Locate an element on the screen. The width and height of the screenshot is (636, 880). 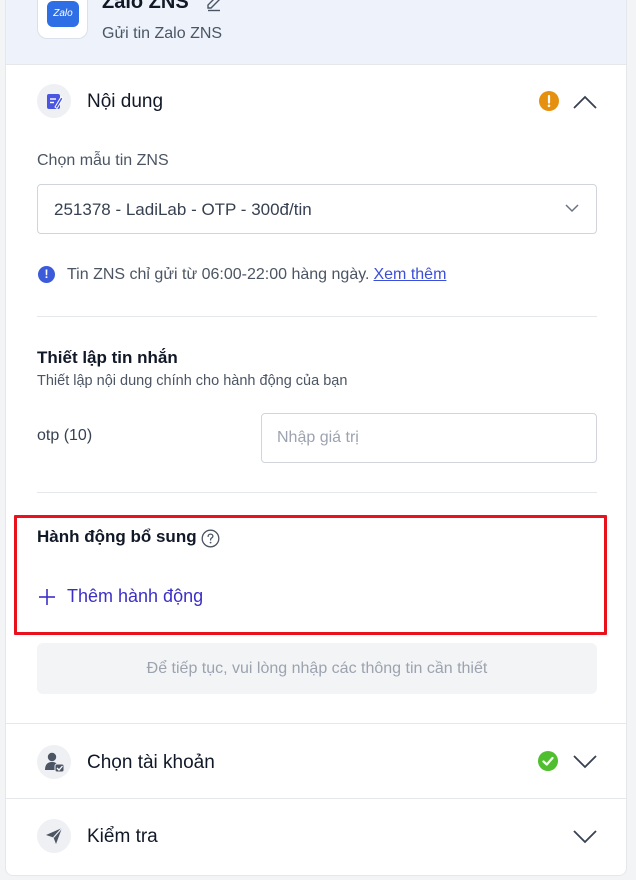
warning-icon is located at coordinates (549, 101).